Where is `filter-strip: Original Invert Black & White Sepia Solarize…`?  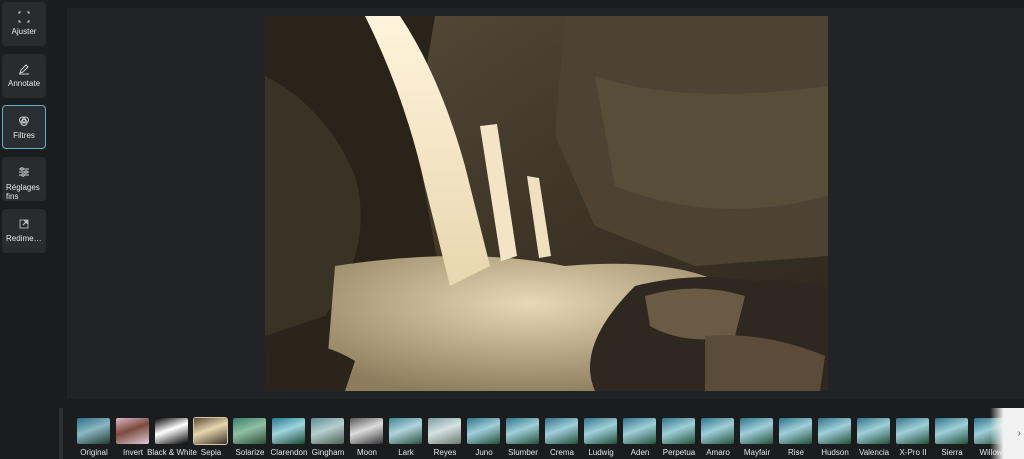 filter-strip: Original Invert Black & White Sepia Solarize… is located at coordinates (541, 433).